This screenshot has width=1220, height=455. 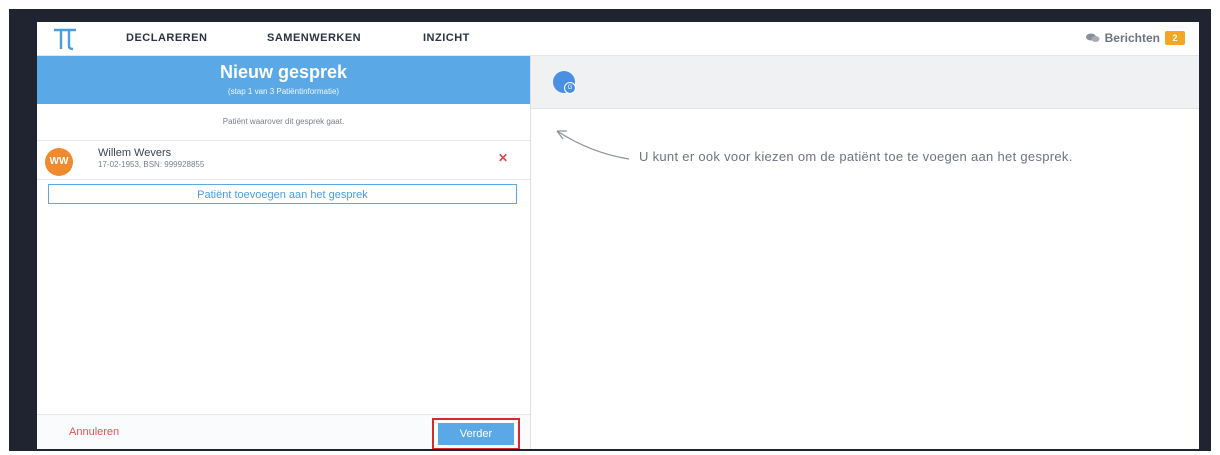 I want to click on participant-avatar: G, so click(x=564, y=82).